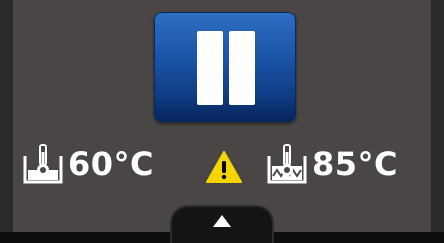  I want to click on left-bezel, so click(6, 121).